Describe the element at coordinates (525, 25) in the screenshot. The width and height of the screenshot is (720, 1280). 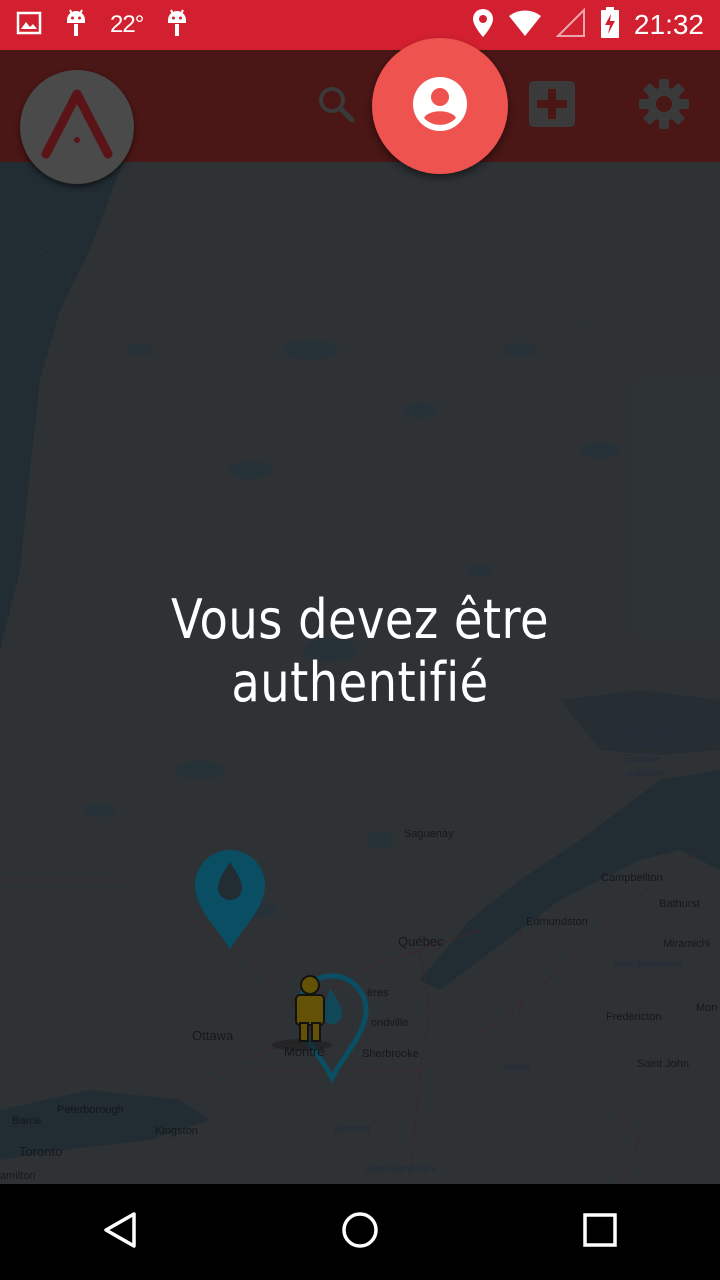
I see `wifi-icon` at that location.